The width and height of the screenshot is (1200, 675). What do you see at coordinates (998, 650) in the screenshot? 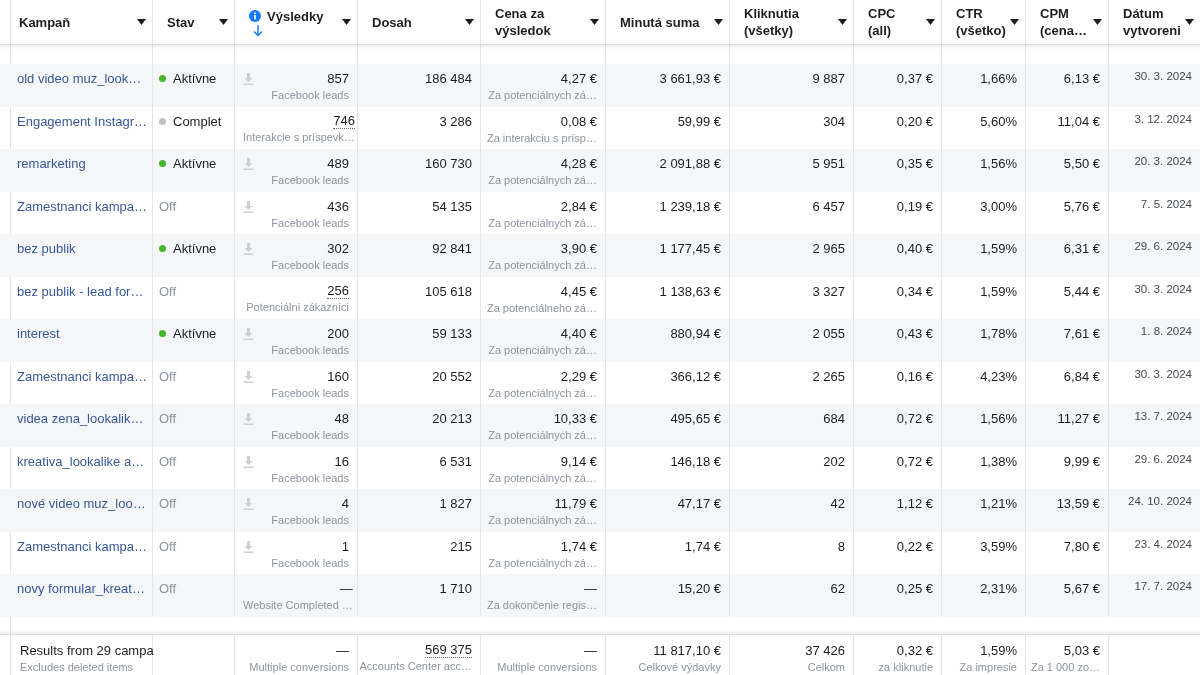
I see `summary-value: 1,59%` at bounding box center [998, 650].